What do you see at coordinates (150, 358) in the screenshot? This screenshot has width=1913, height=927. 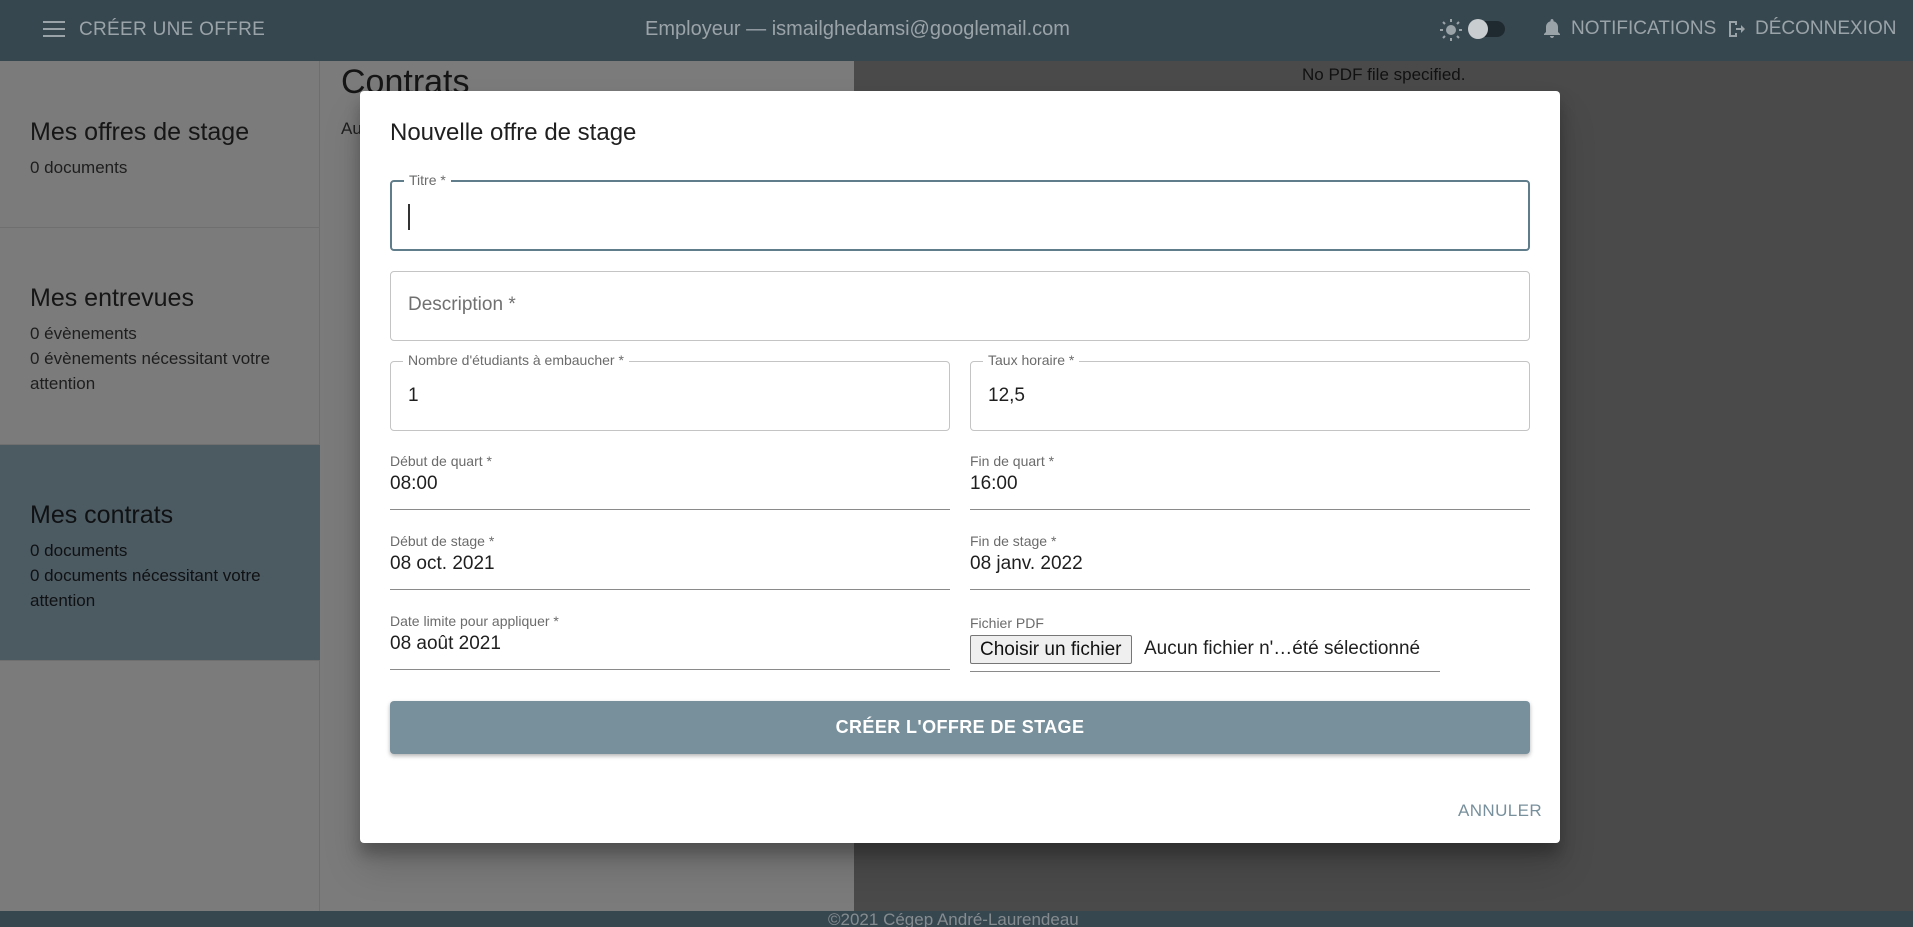 I see `card-line: 0 évènements nécessitant votre` at bounding box center [150, 358].